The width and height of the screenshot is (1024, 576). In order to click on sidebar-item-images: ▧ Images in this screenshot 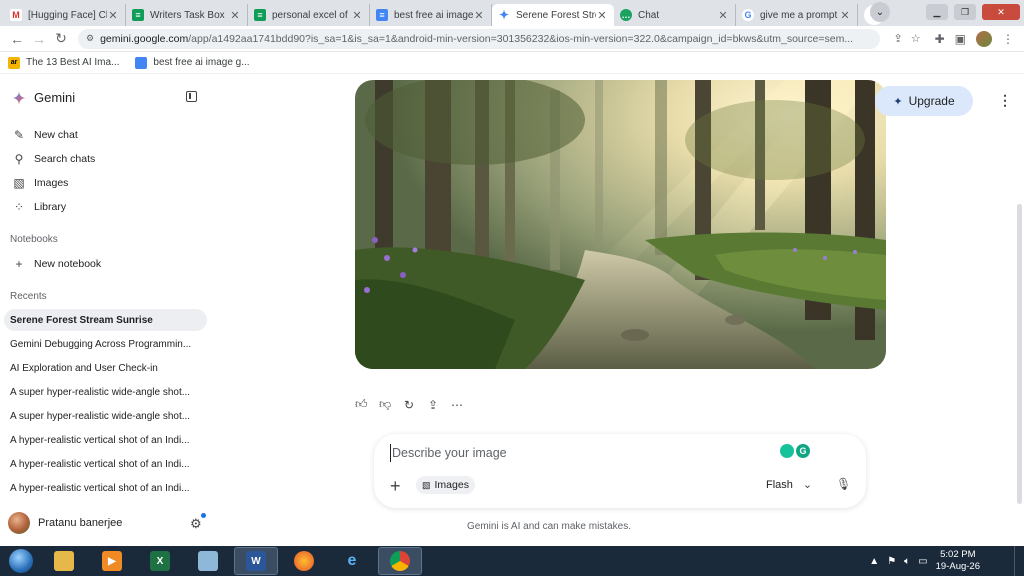, I will do `click(40, 183)`.